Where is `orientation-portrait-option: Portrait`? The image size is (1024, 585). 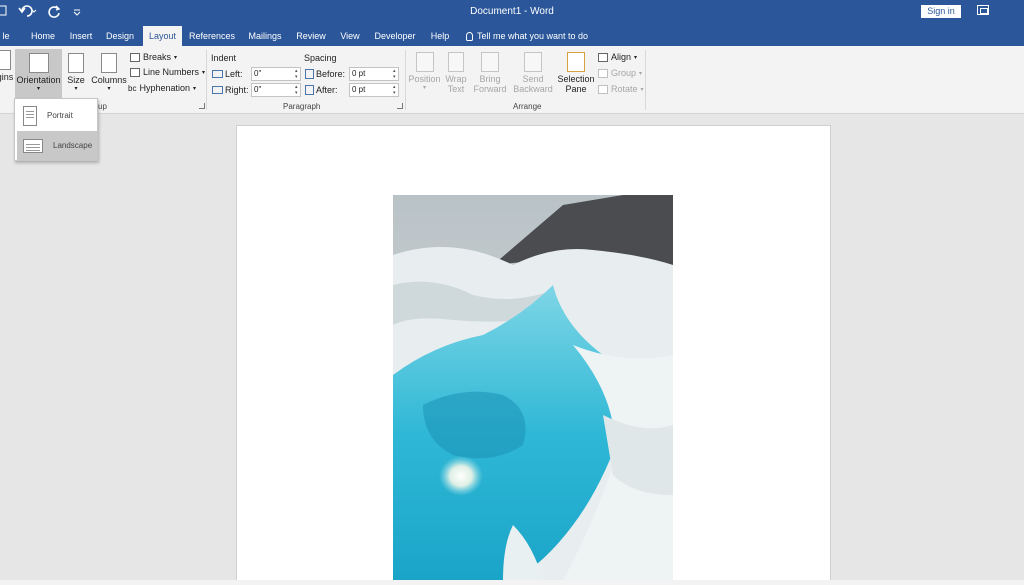 orientation-portrait-option: Portrait is located at coordinates (57, 115).